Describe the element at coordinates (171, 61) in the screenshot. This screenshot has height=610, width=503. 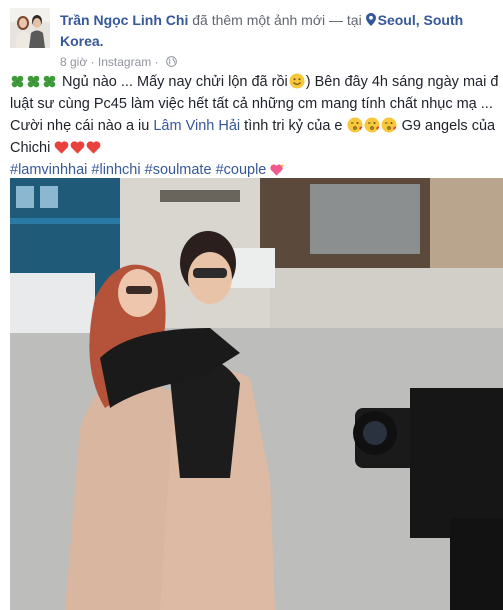
I see `globe-icon` at that location.